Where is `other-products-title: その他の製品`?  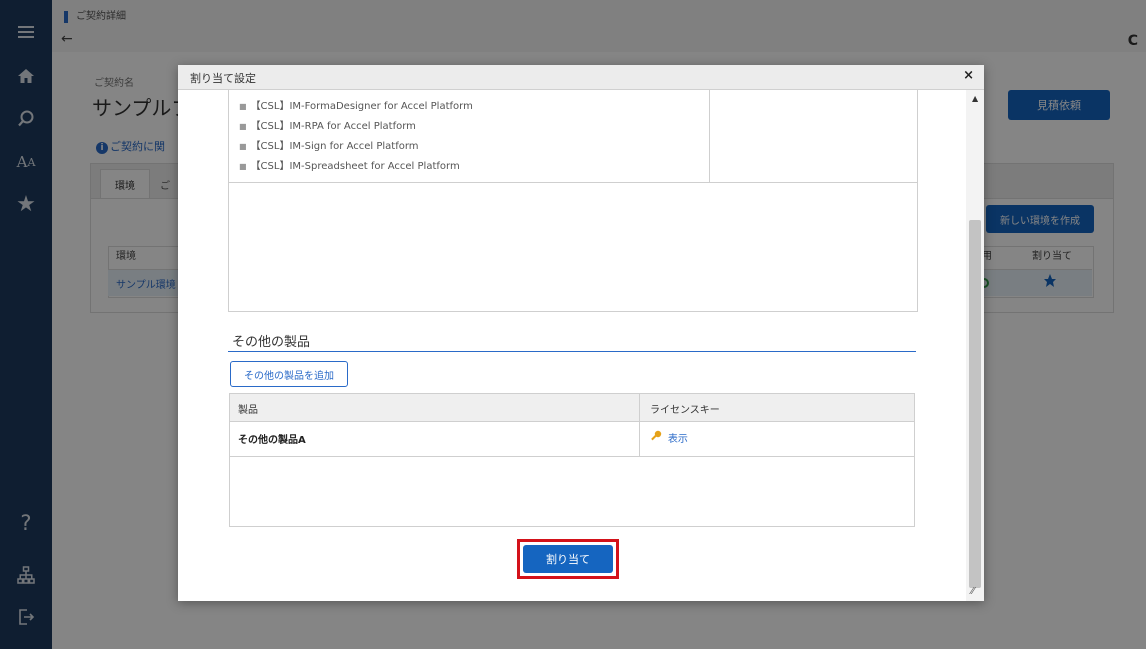 other-products-title: その他の製品 is located at coordinates (271, 342).